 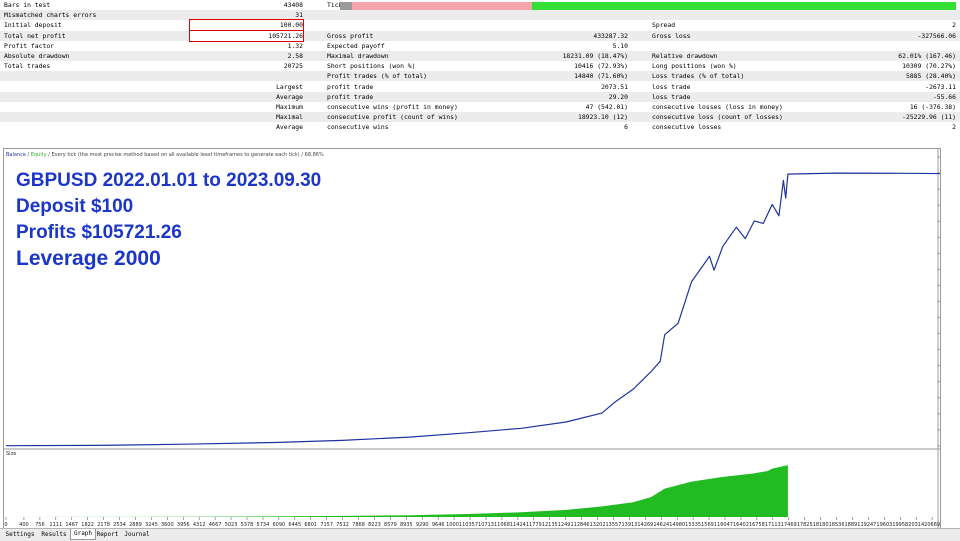 What do you see at coordinates (289, 107) in the screenshot?
I see `report-value-1: Maximum` at bounding box center [289, 107].